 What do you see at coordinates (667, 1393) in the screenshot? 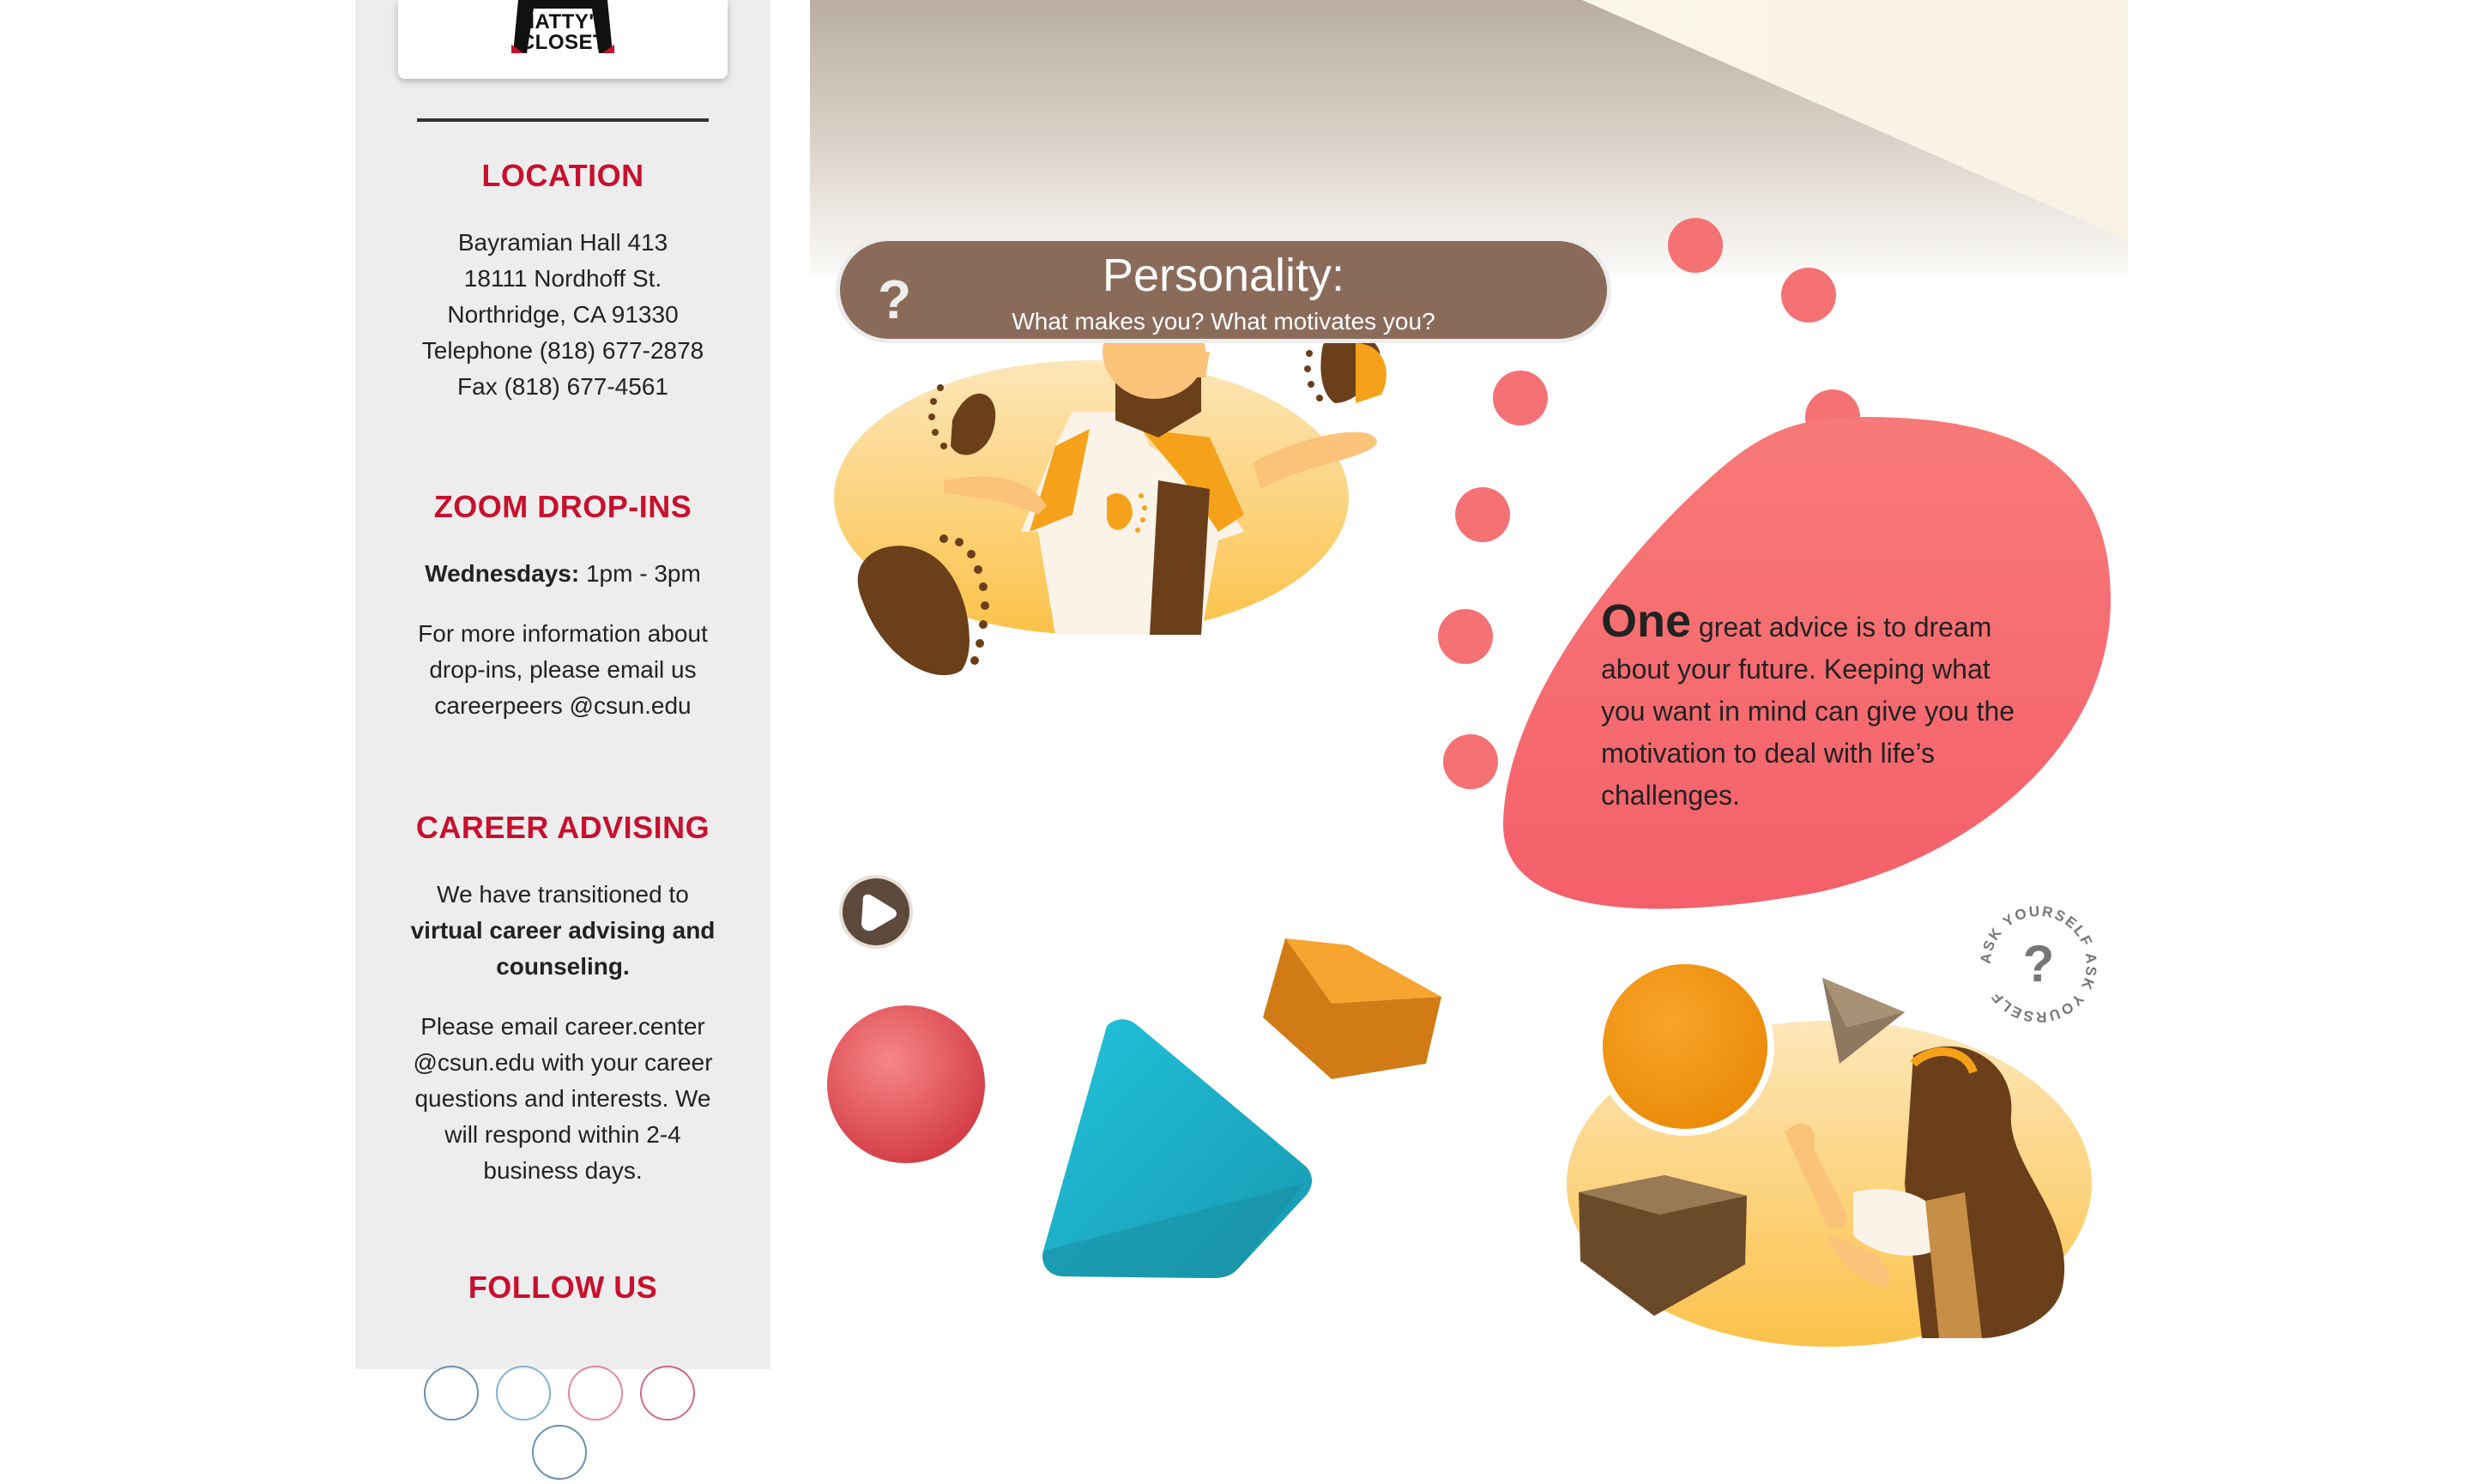
I see `pinterest-icon` at bounding box center [667, 1393].